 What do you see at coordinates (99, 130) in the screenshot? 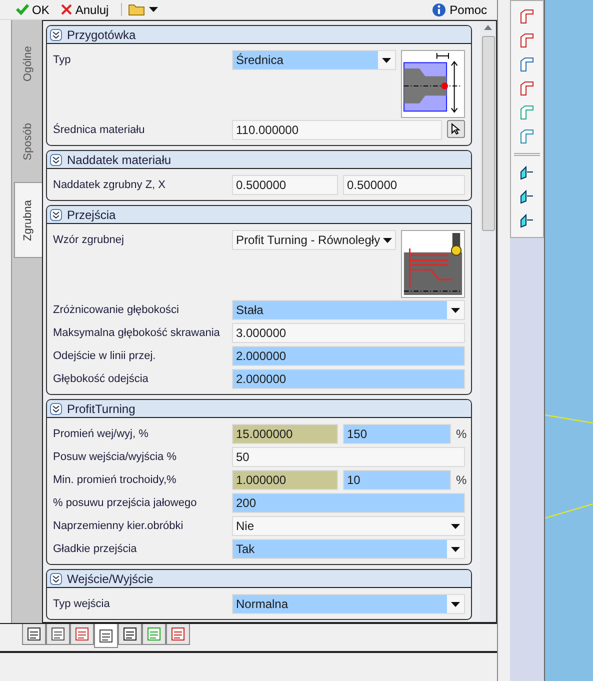
I see `field-label: Średnica materiału` at bounding box center [99, 130].